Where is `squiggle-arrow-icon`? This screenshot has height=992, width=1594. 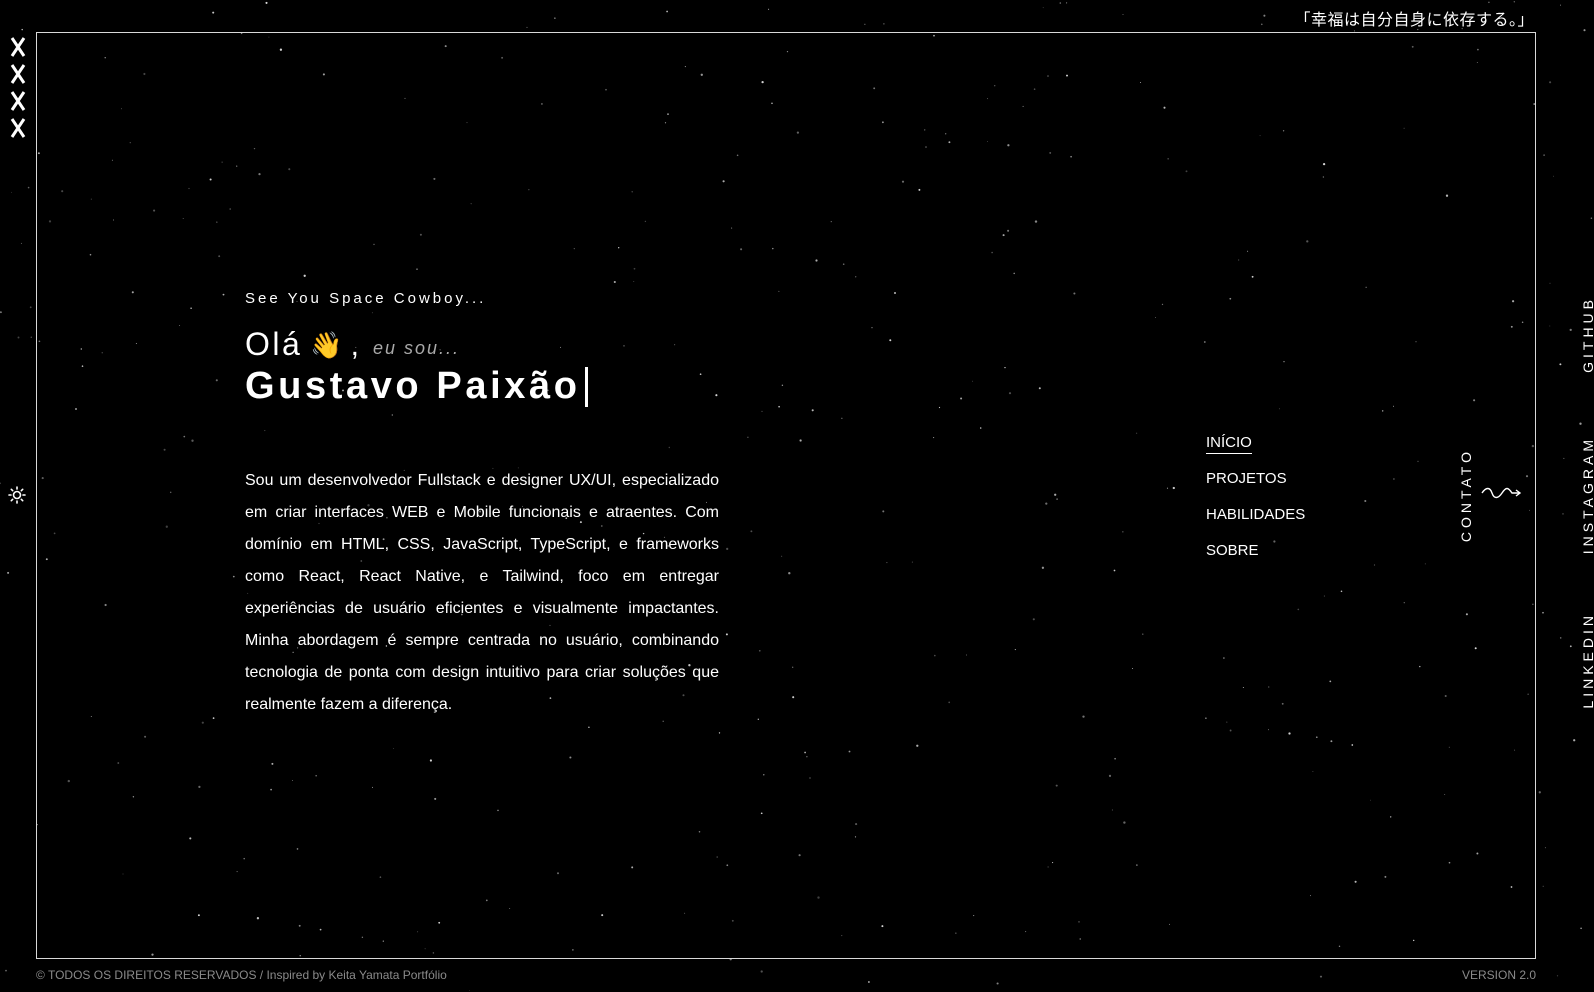 squiggle-arrow-icon is located at coordinates (1501, 493).